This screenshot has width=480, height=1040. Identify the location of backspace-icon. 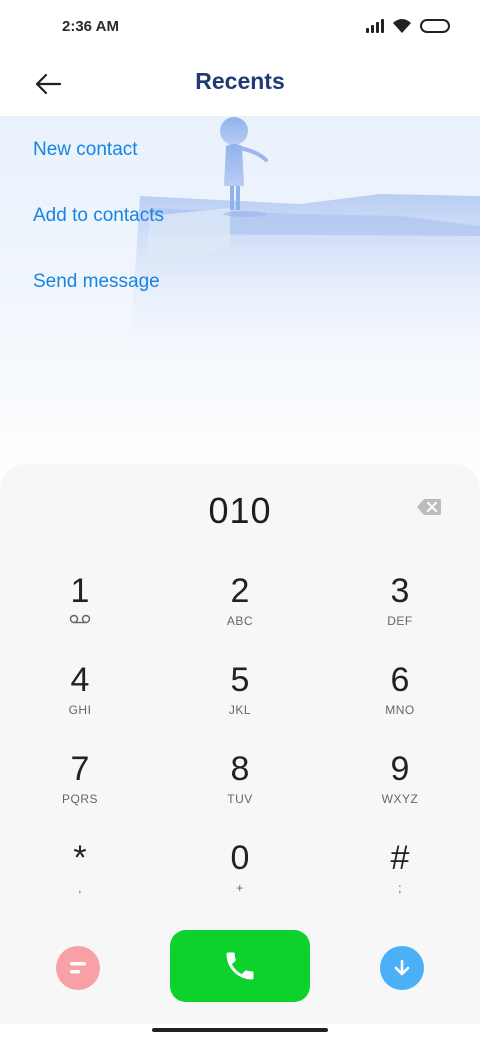
(429, 507).